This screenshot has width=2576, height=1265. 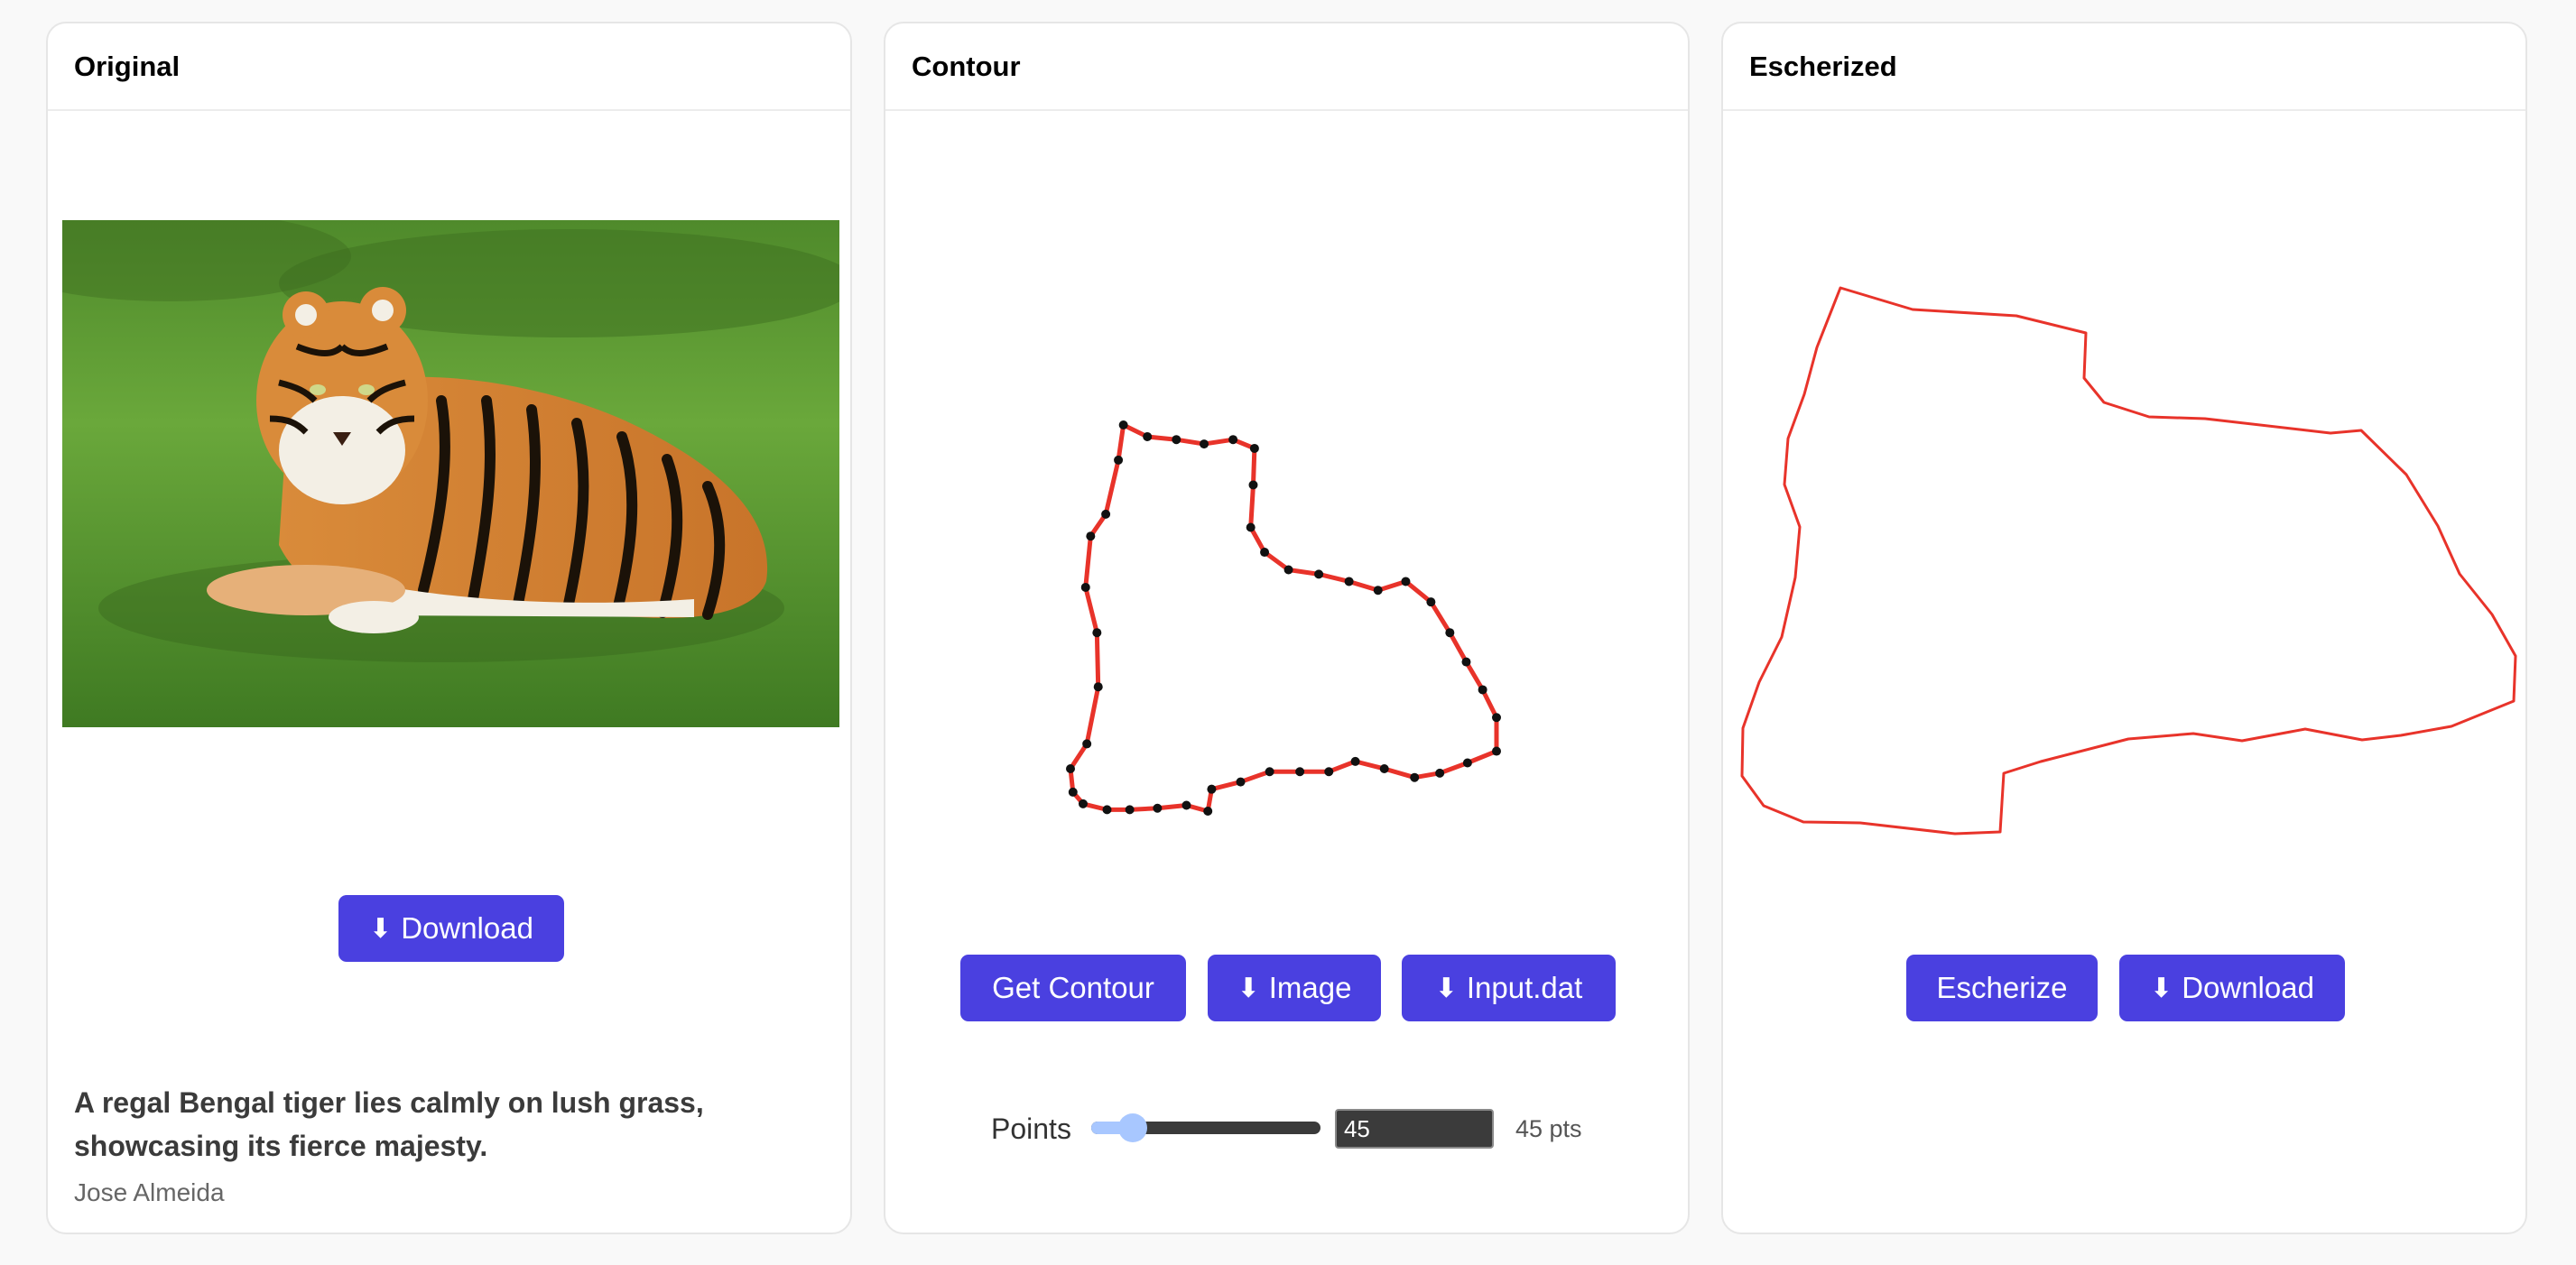 What do you see at coordinates (1414, 1129) in the screenshot?
I see `points-number-input` at bounding box center [1414, 1129].